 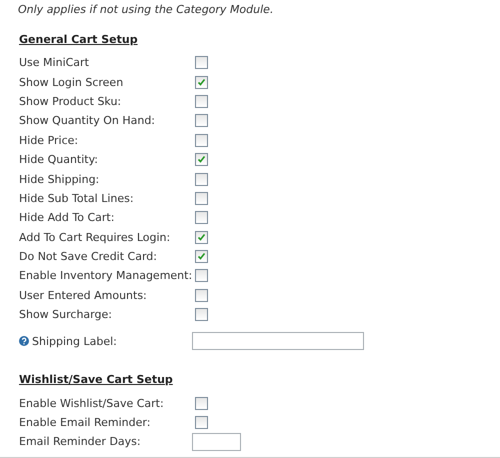 I want to click on field-label: Hide Sub Total Lines:, so click(x=77, y=198).